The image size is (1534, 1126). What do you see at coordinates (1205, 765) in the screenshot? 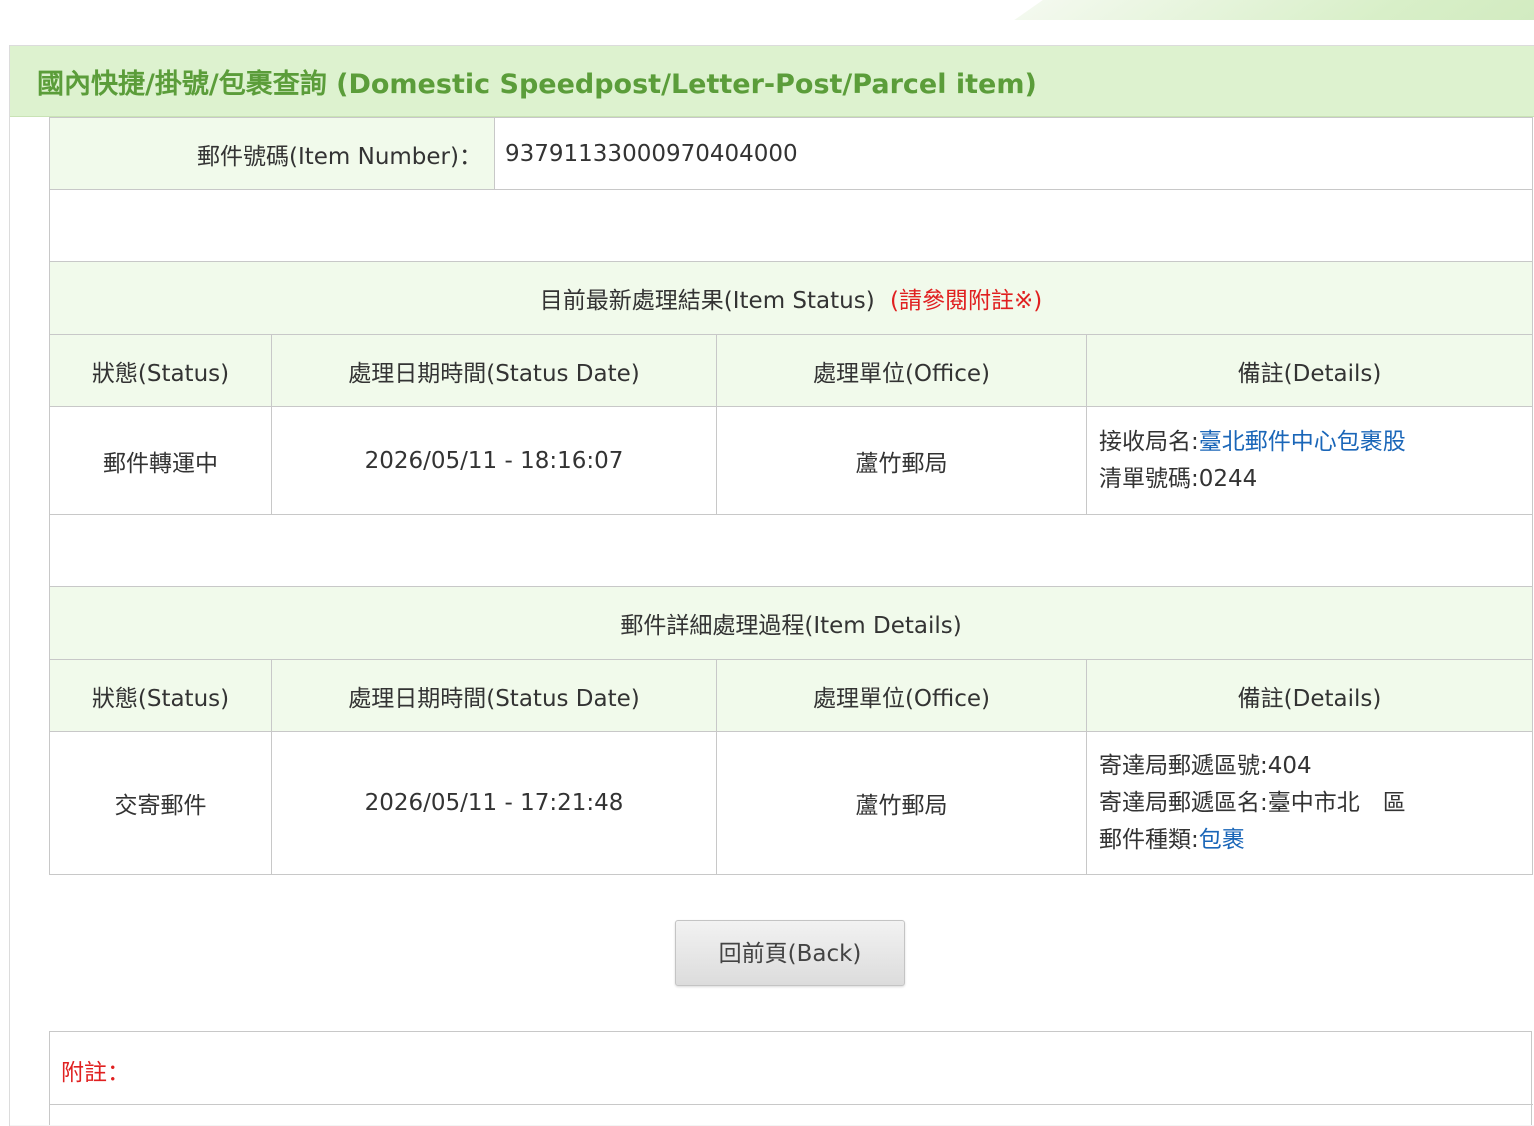
I see `destination-zip-line: 寄達局郵遞區號:404` at bounding box center [1205, 765].